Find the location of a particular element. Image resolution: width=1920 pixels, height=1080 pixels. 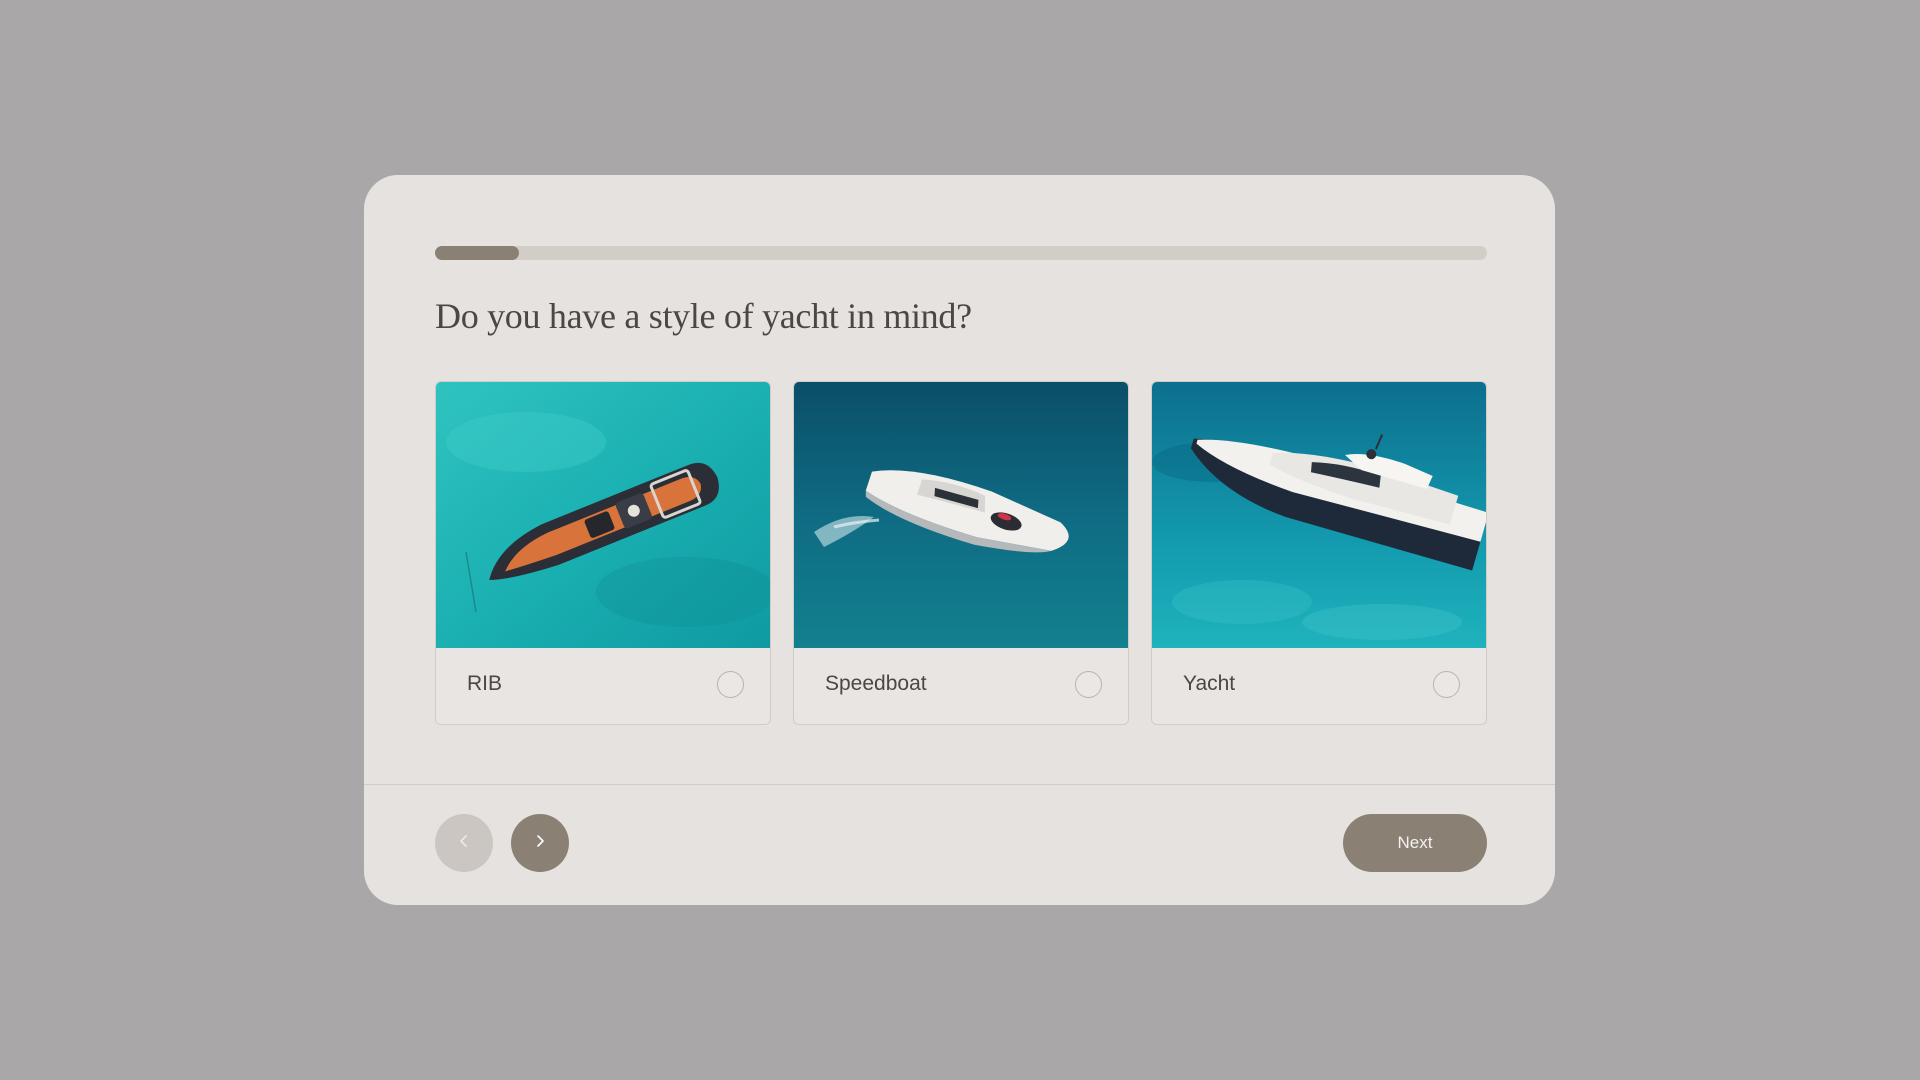

option-label: Yacht is located at coordinates (1209, 683).